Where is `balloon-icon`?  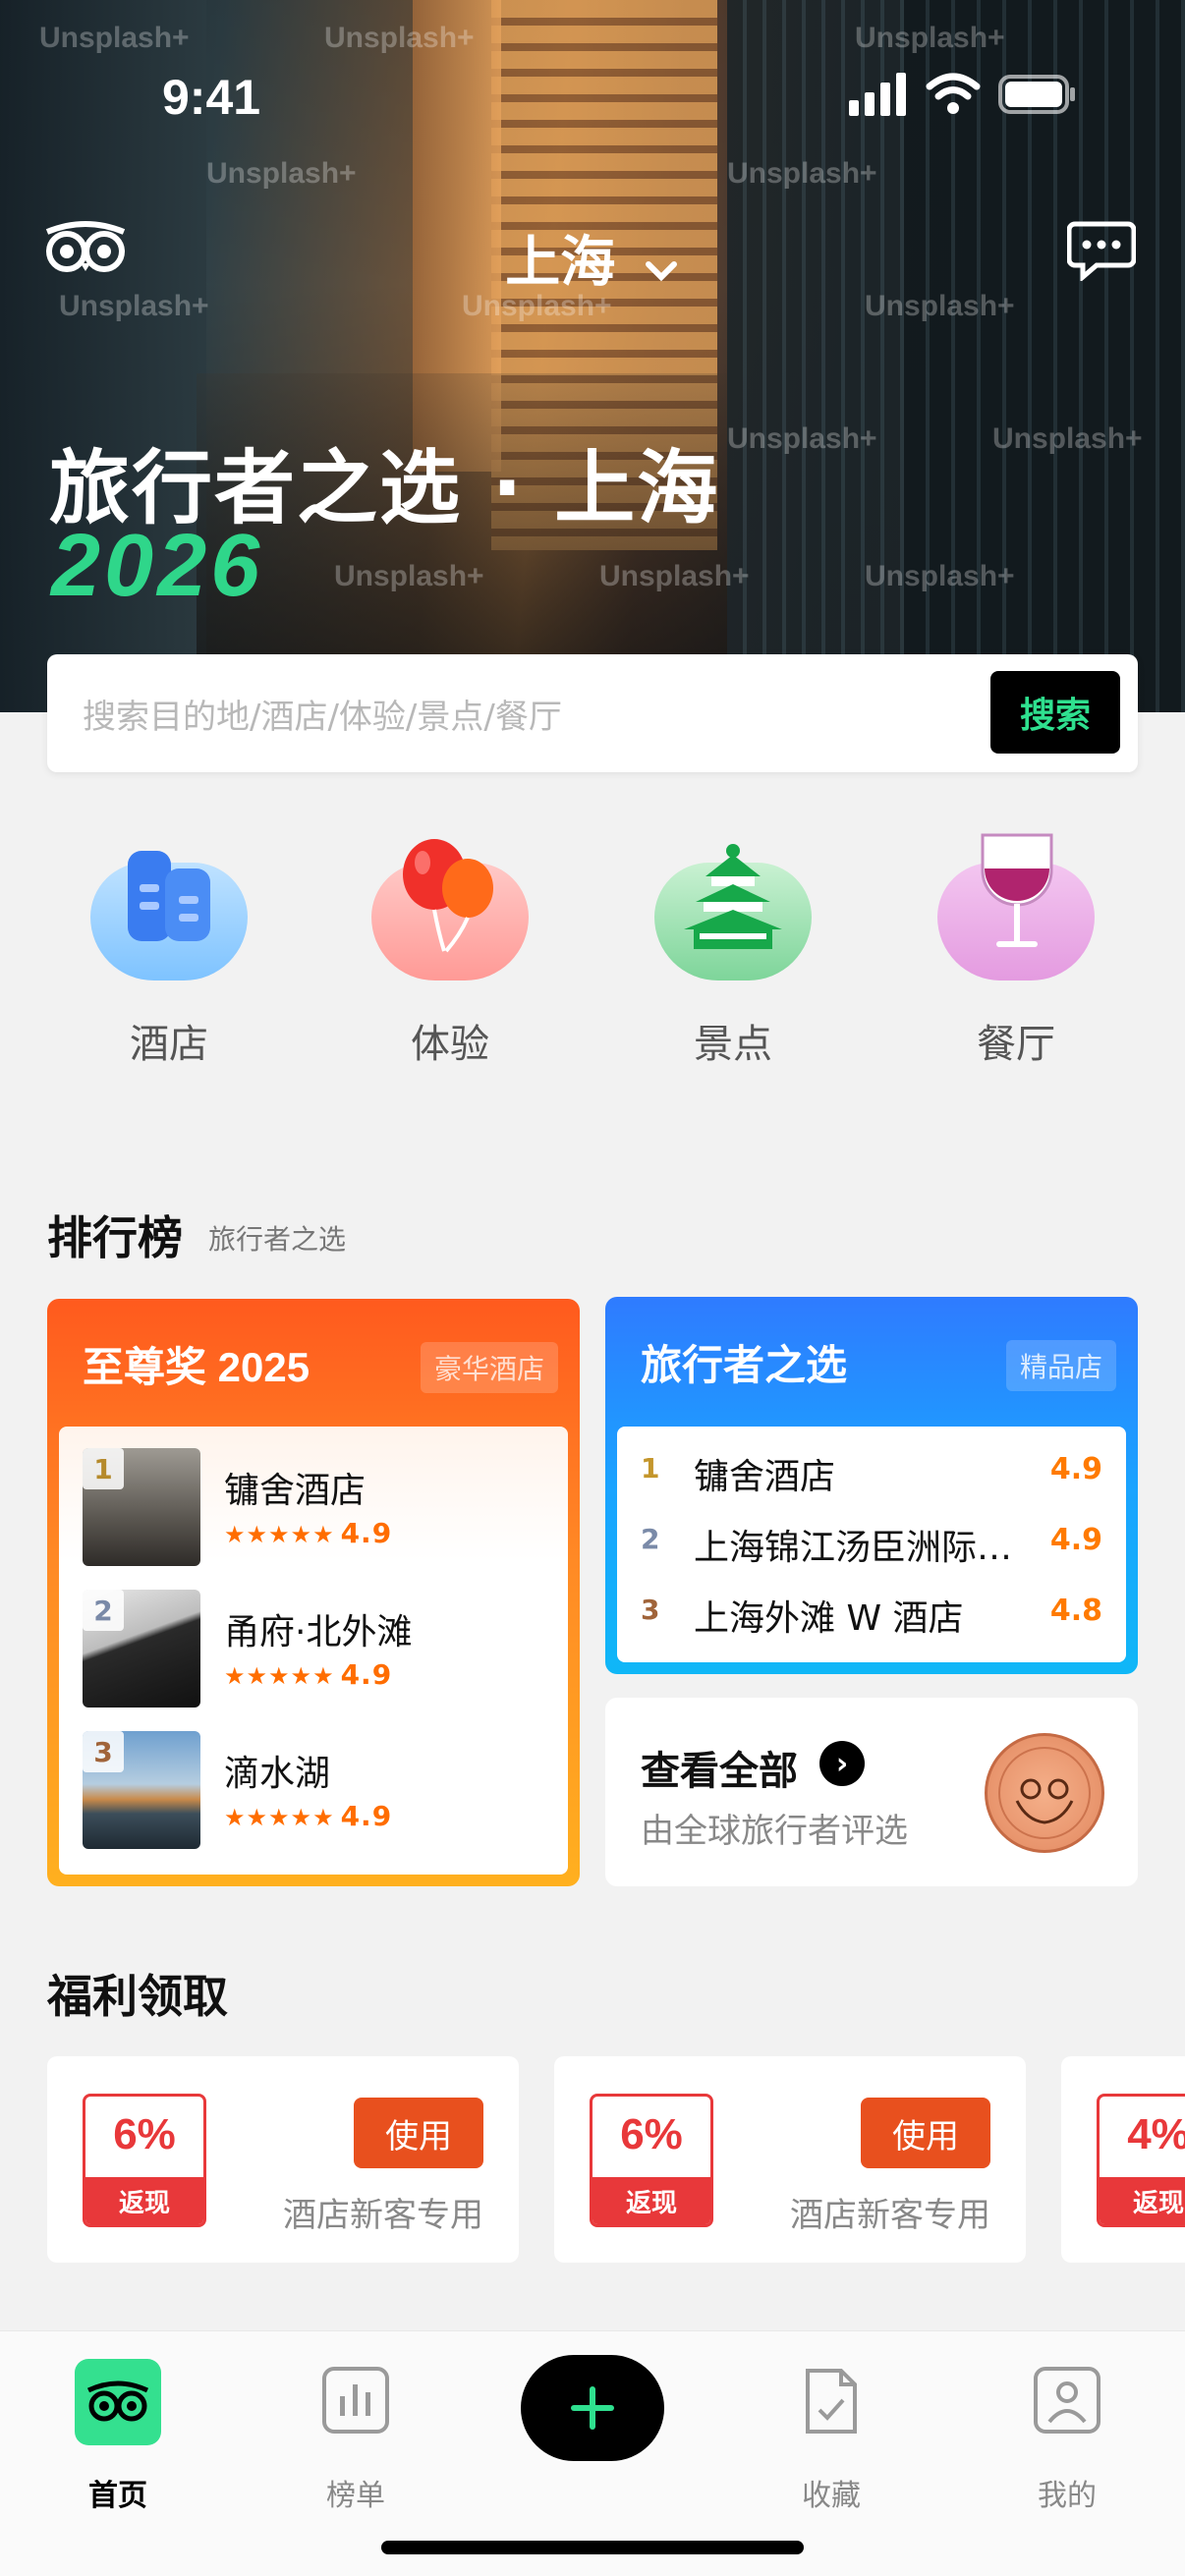
balloon-icon is located at coordinates (449, 899).